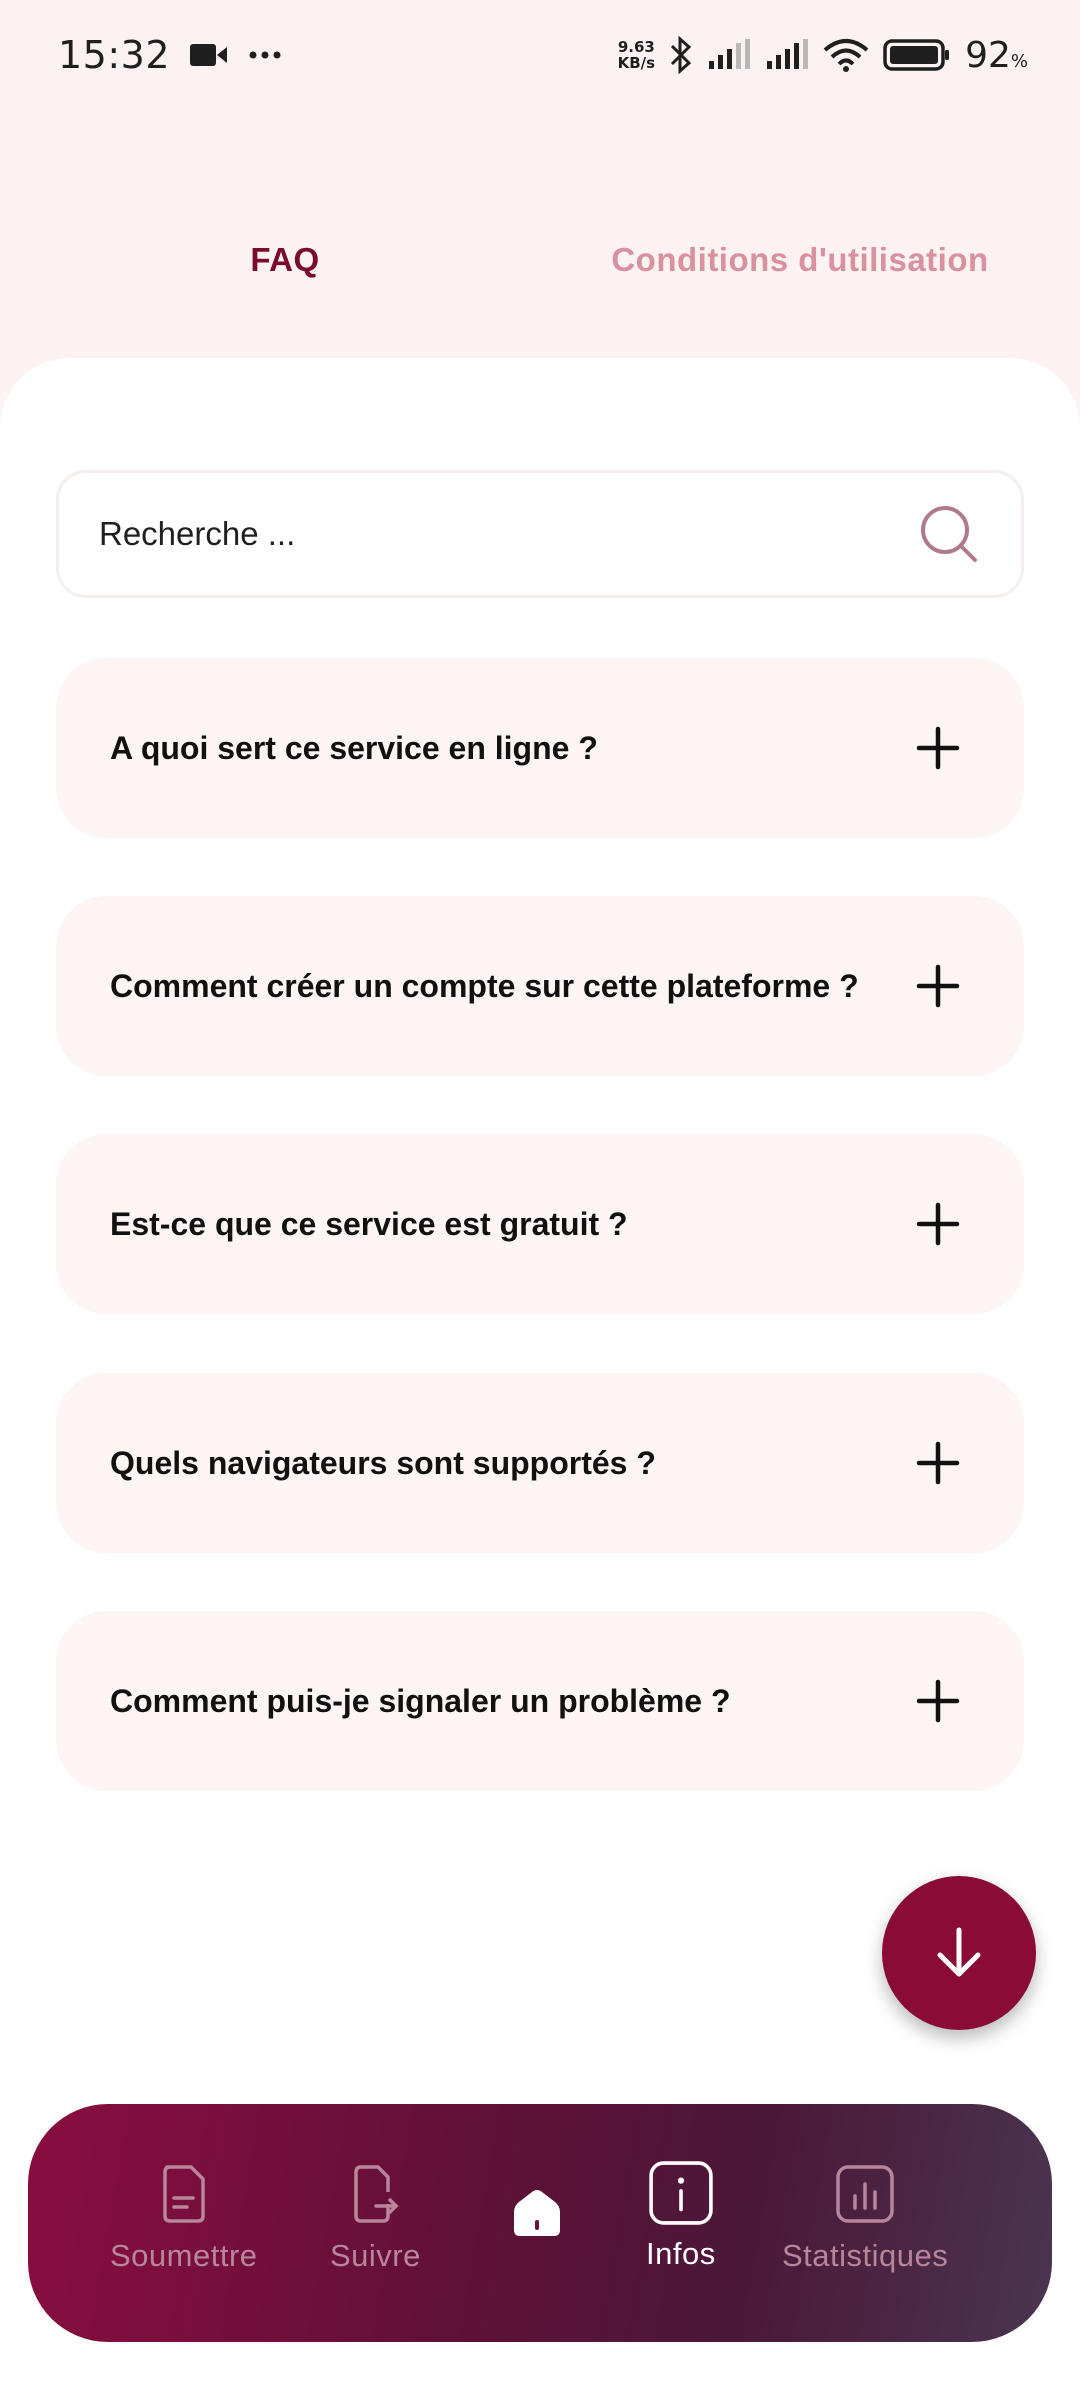 Image resolution: width=1080 pixels, height=2400 pixels. I want to click on nav-item-track: Suivre, so click(375, 2219).